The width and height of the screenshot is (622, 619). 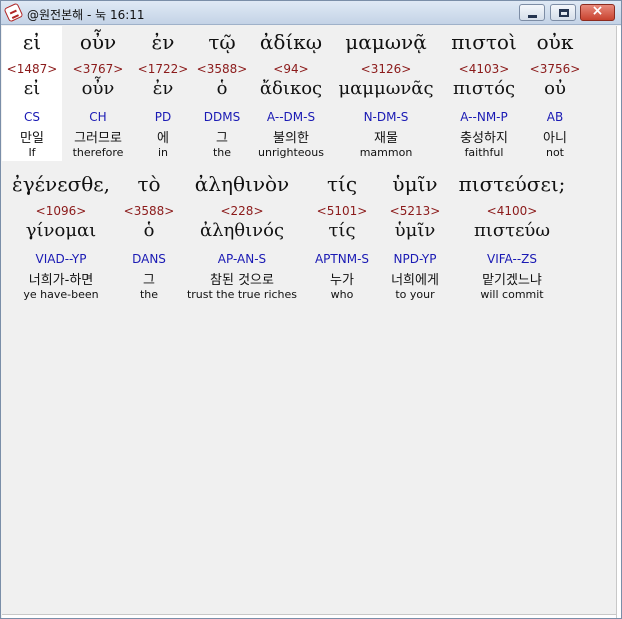 What do you see at coordinates (342, 184) in the screenshot?
I see `greek-word: τίς` at bounding box center [342, 184].